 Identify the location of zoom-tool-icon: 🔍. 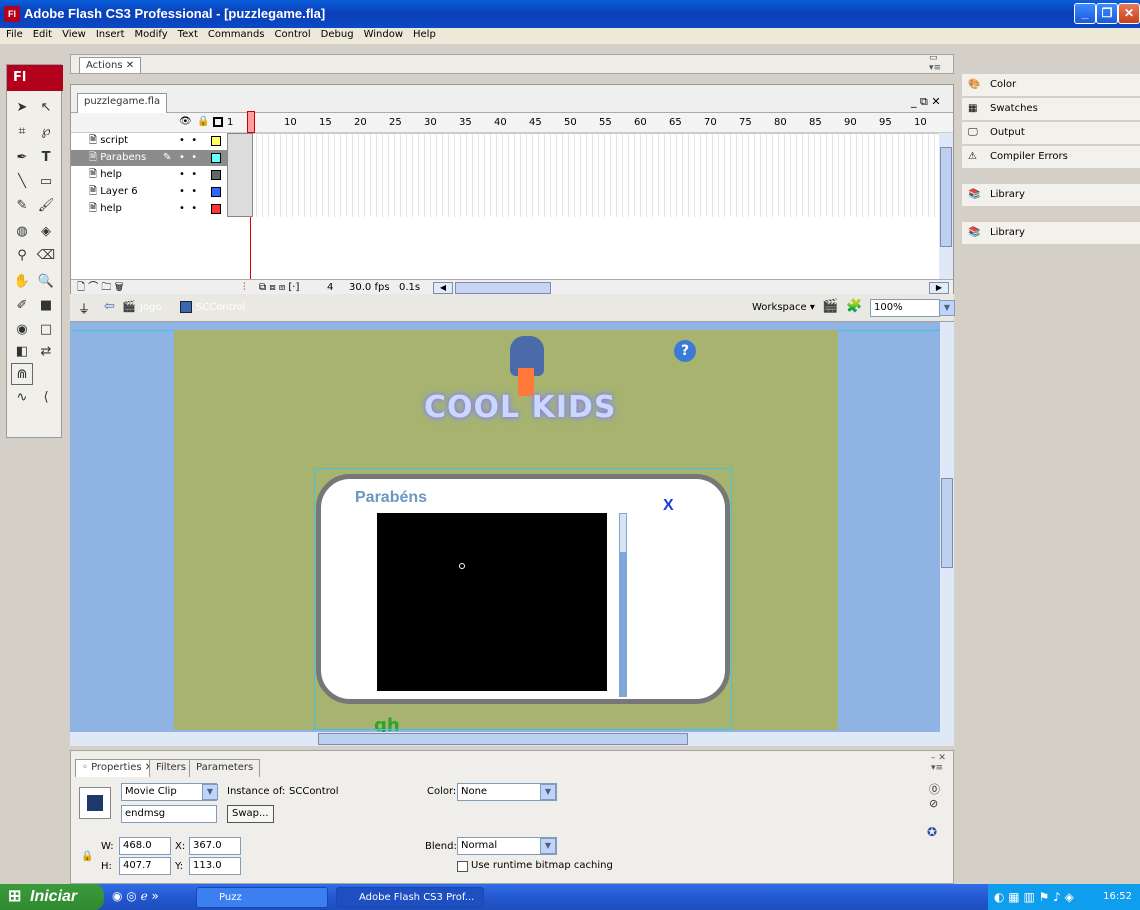
(46, 282).